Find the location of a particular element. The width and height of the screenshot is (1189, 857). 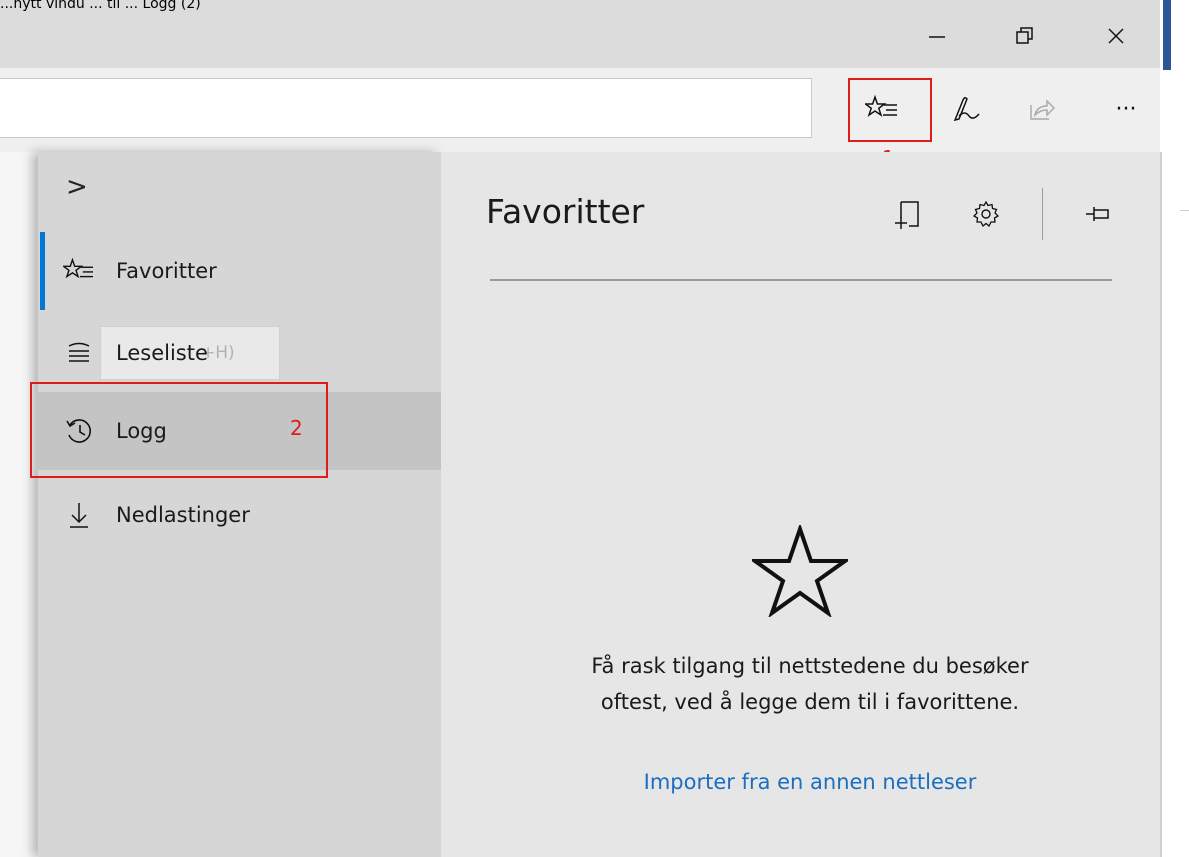

panel-divider is located at coordinates (801, 280).